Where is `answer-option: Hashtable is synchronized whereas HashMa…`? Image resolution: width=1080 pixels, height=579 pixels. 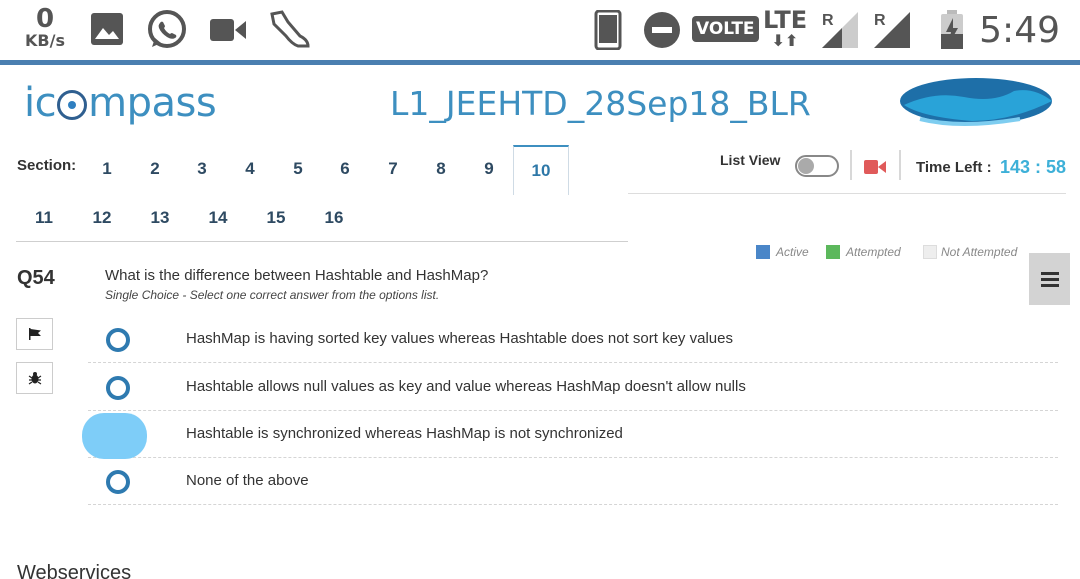 answer-option: Hashtable is synchronized whereas HashMa… is located at coordinates (570, 435).